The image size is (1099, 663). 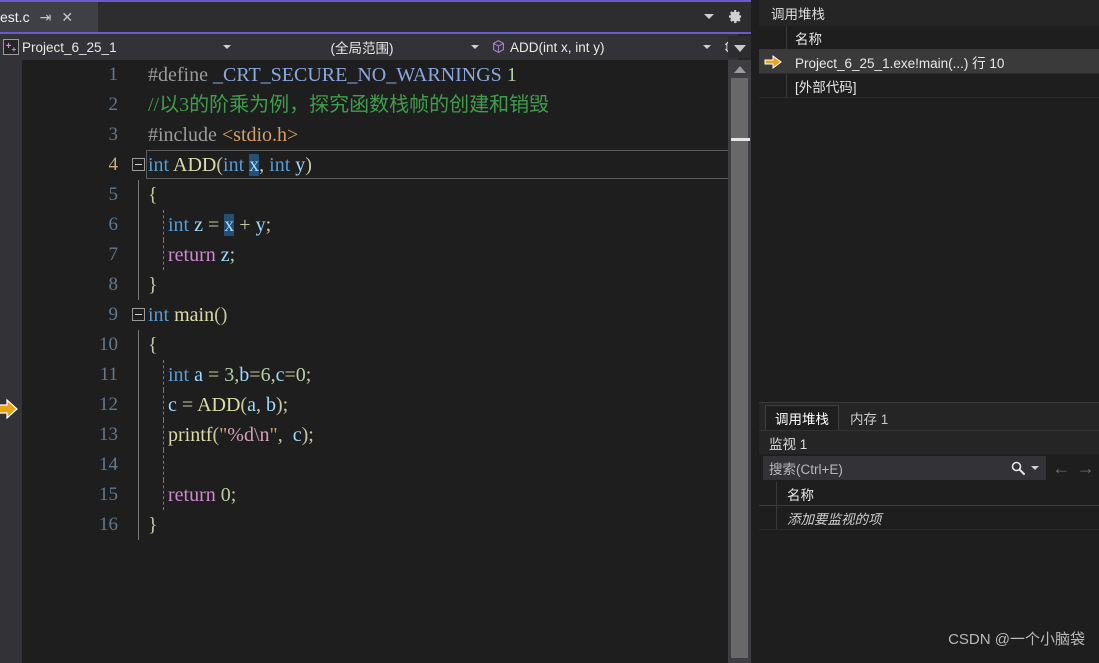 What do you see at coordinates (349, 105) in the screenshot?
I see `code-token: //以3的阶乘为例，探究函数栈帧的创建和销毁` at bounding box center [349, 105].